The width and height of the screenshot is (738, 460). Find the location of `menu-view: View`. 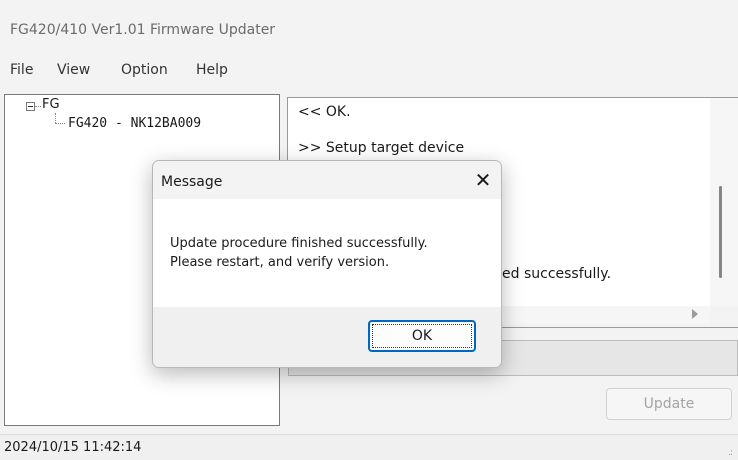

menu-view: View is located at coordinates (73, 70).